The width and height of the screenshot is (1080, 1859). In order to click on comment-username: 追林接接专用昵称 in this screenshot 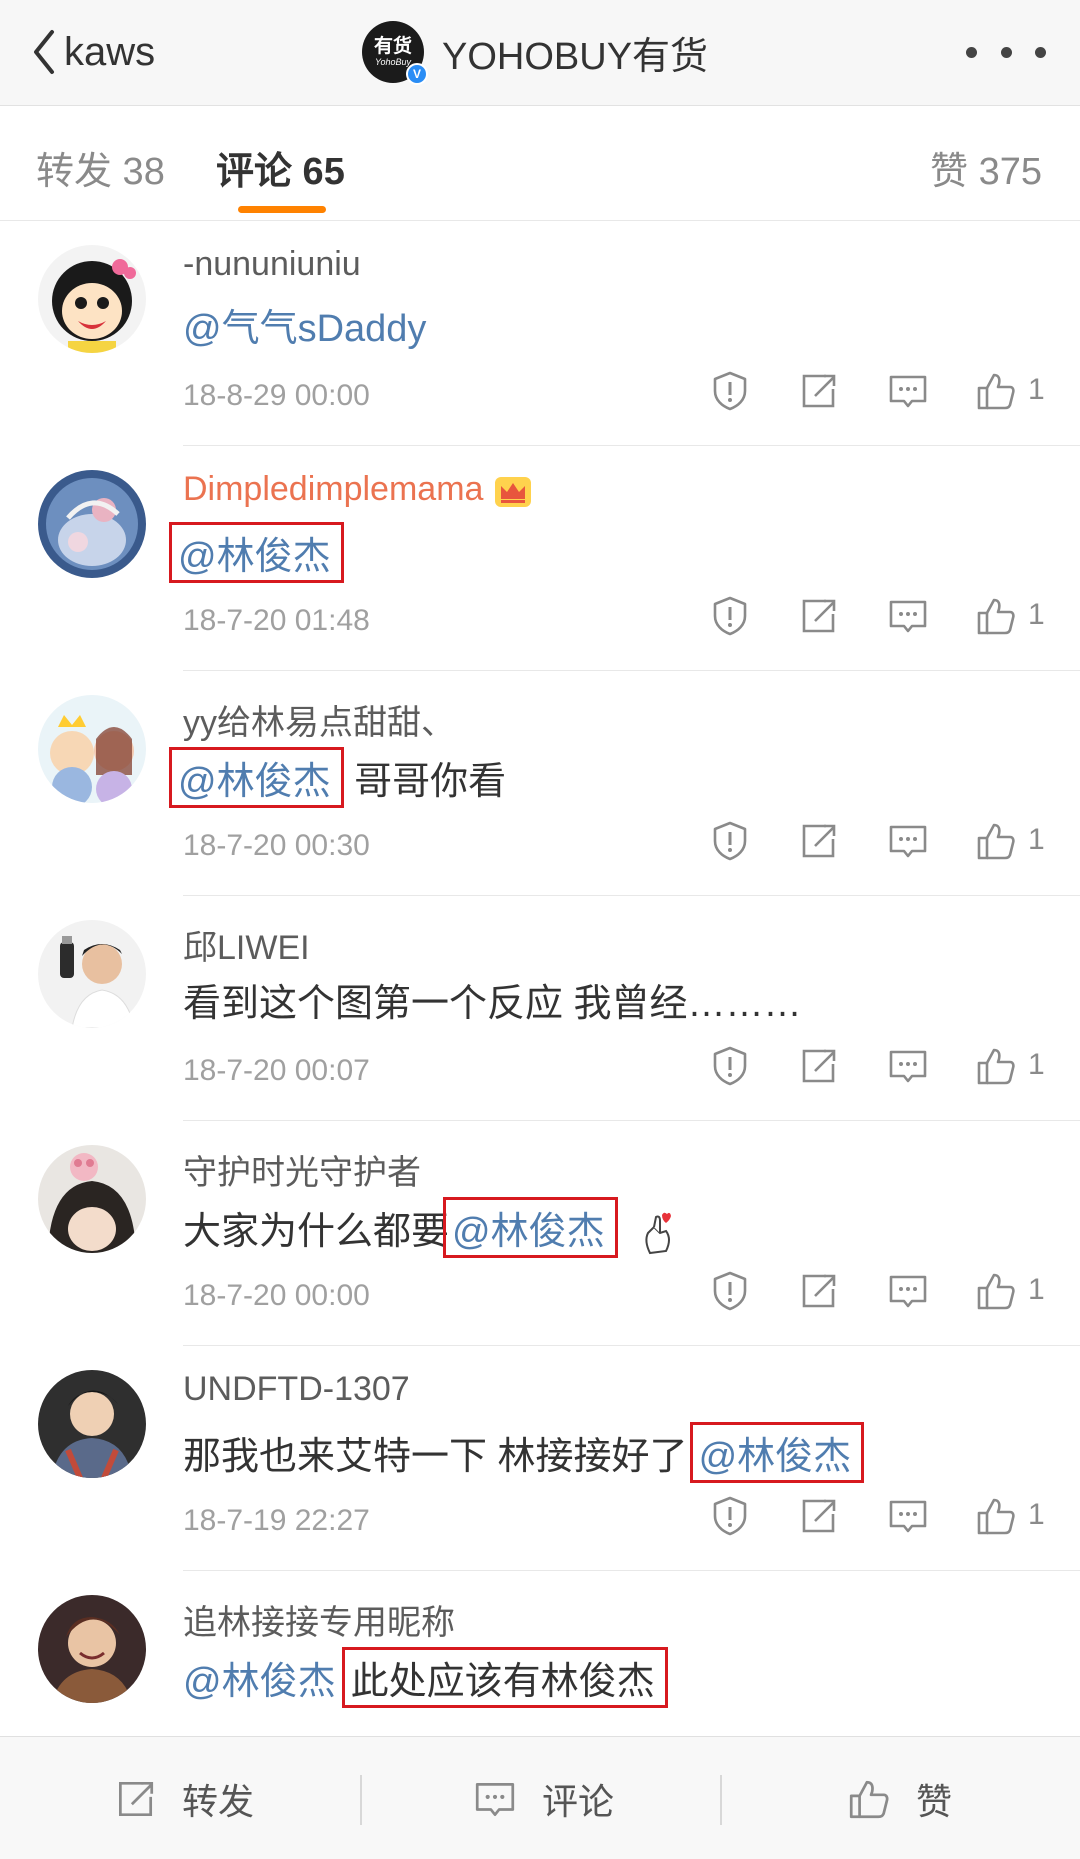, I will do `click(319, 1619)`.